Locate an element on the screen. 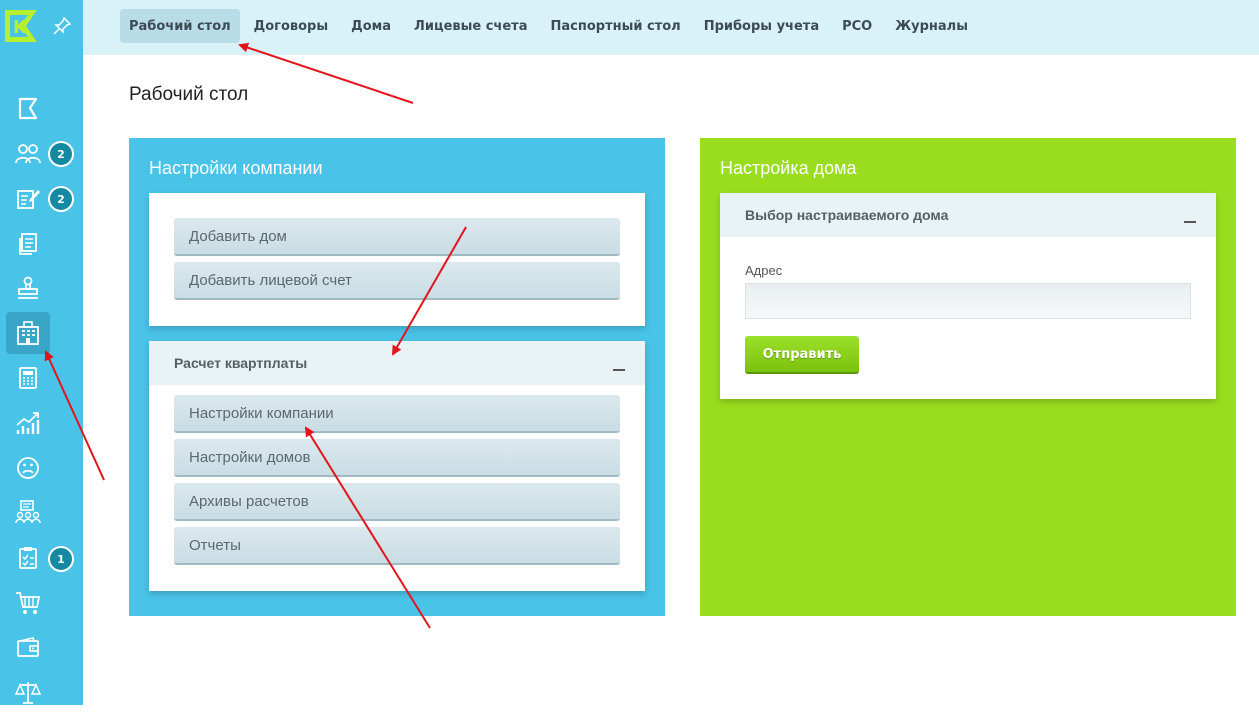  sidebar-item-legal is located at coordinates (28, 692).